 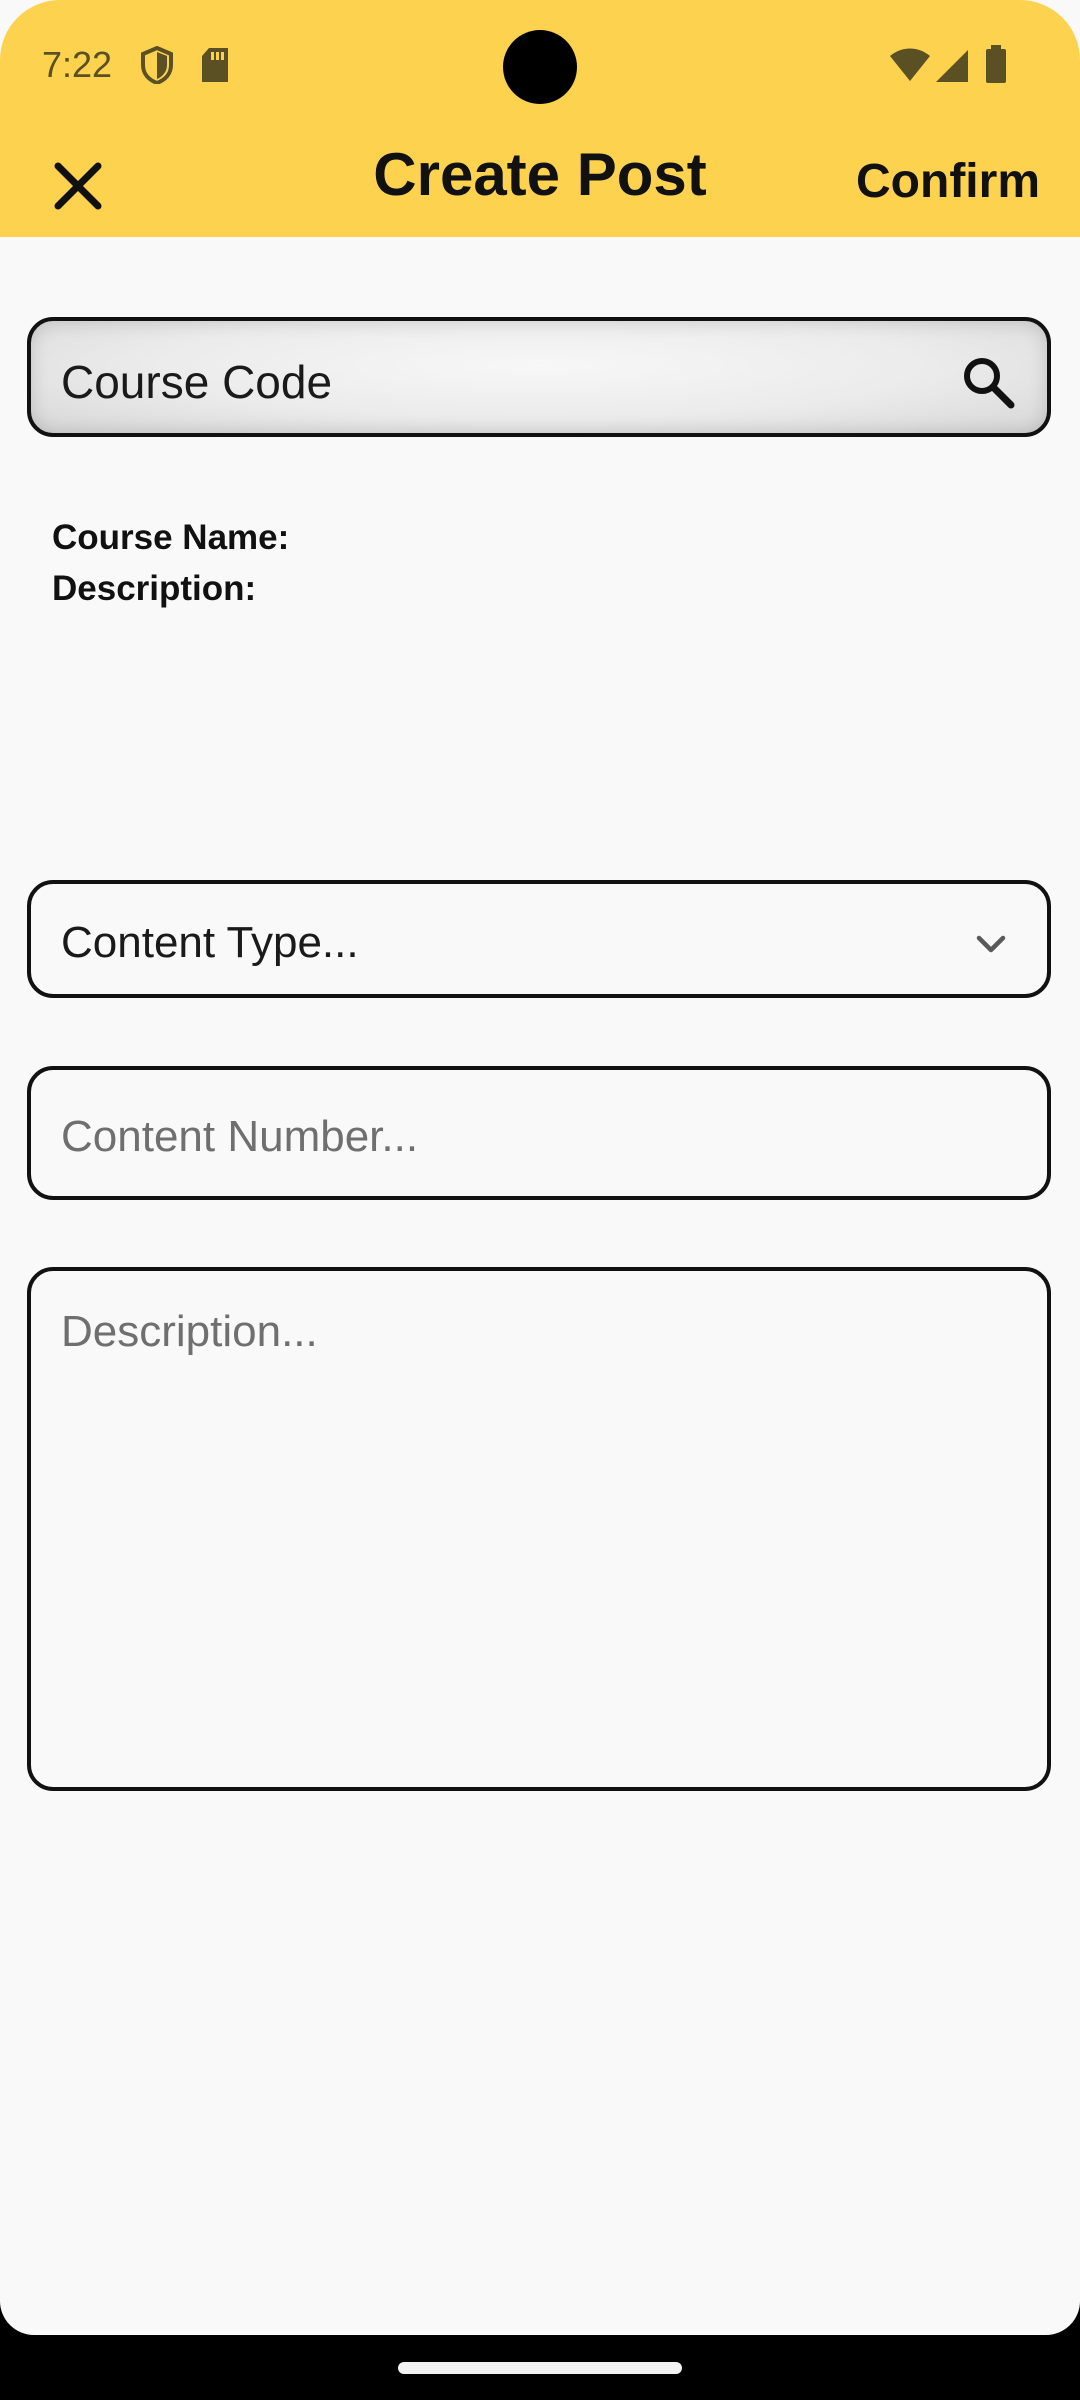 What do you see at coordinates (988, 382) in the screenshot?
I see `search-icon` at bounding box center [988, 382].